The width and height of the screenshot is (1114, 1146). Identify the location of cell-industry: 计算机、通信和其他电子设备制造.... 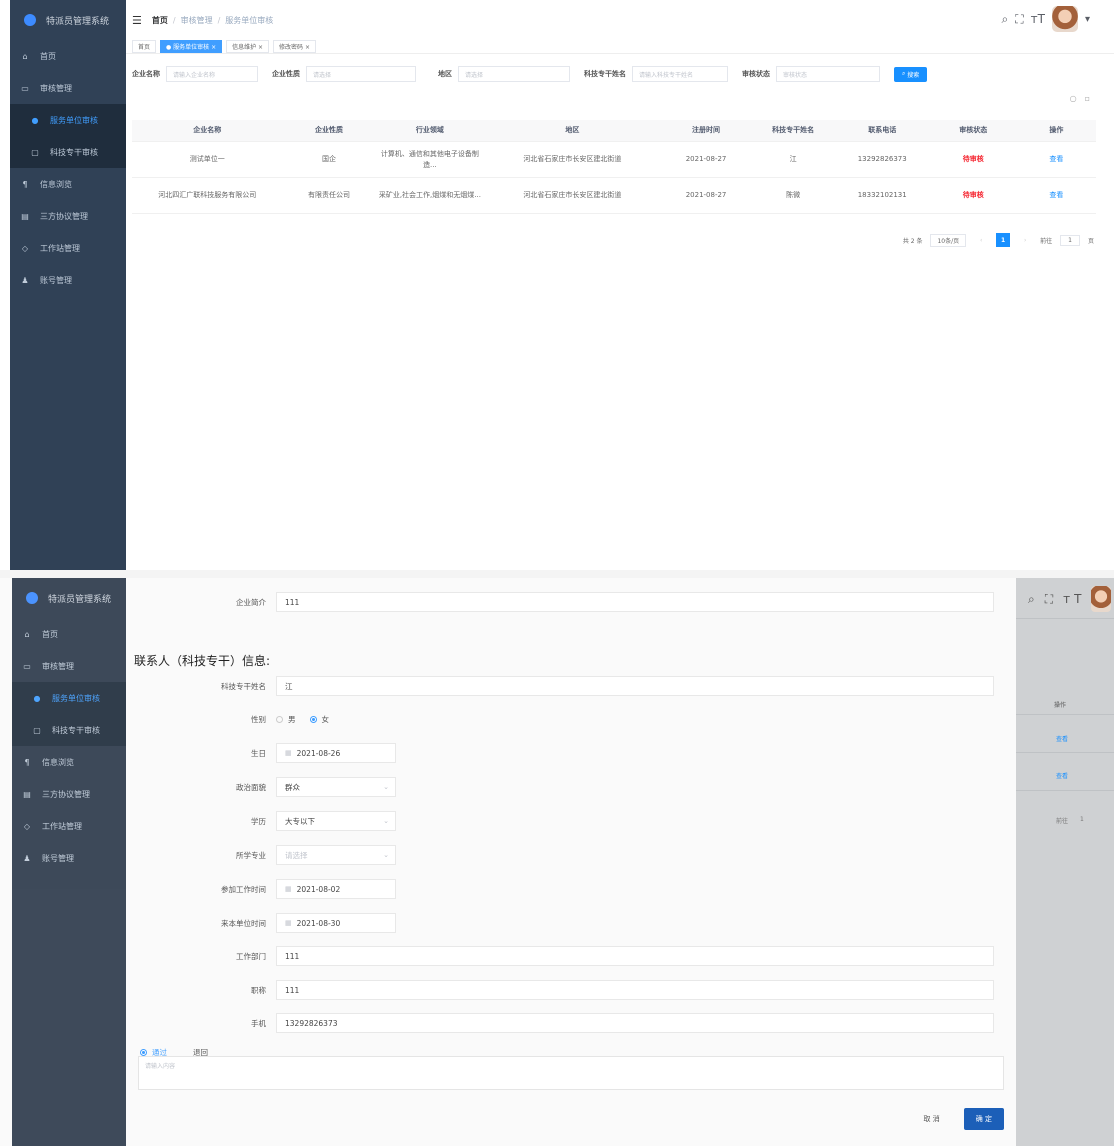
(429, 159).